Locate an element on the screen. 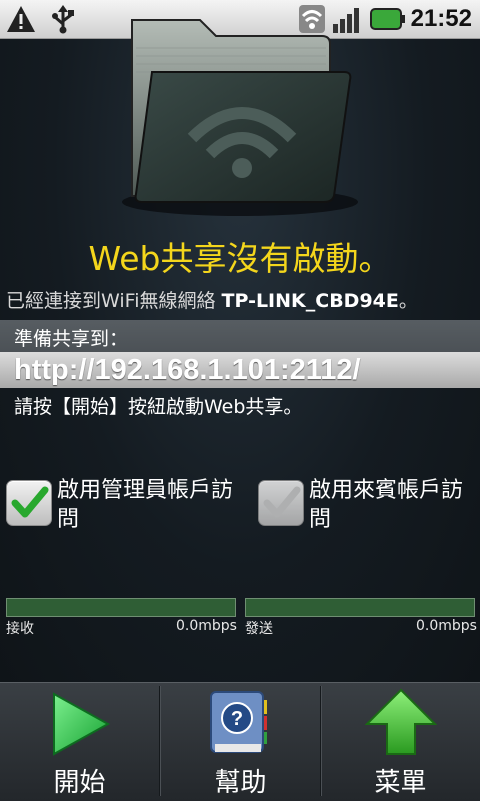 This screenshot has height=801, width=480. up-arrow-icon is located at coordinates (401, 721).